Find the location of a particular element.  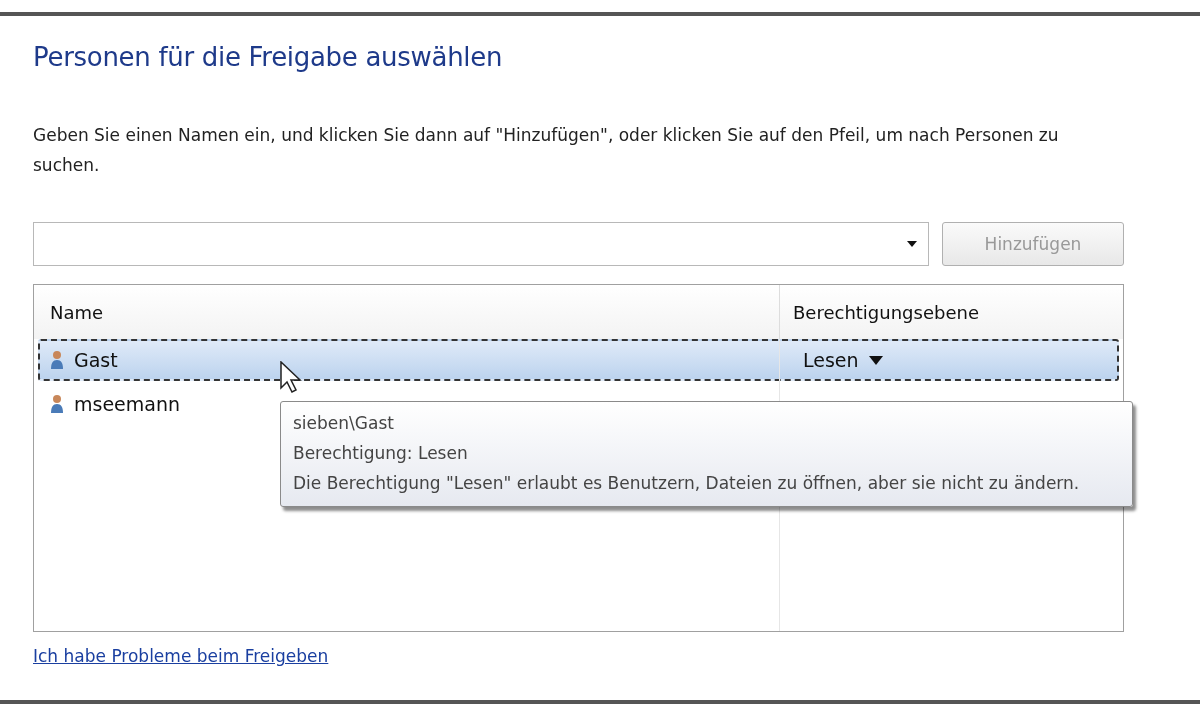

user-name: mseemann is located at coordinates (127, 404).